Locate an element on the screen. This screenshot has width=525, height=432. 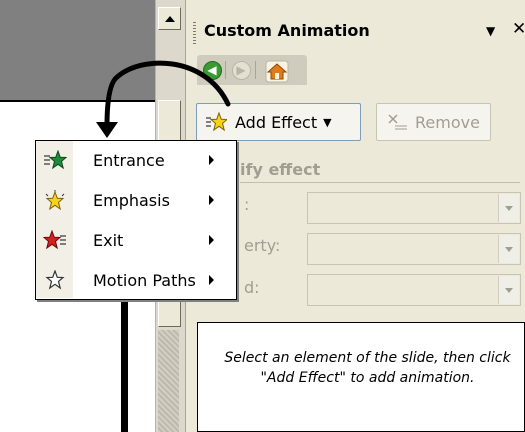
scroll-track is located at coordinates (168, 381).